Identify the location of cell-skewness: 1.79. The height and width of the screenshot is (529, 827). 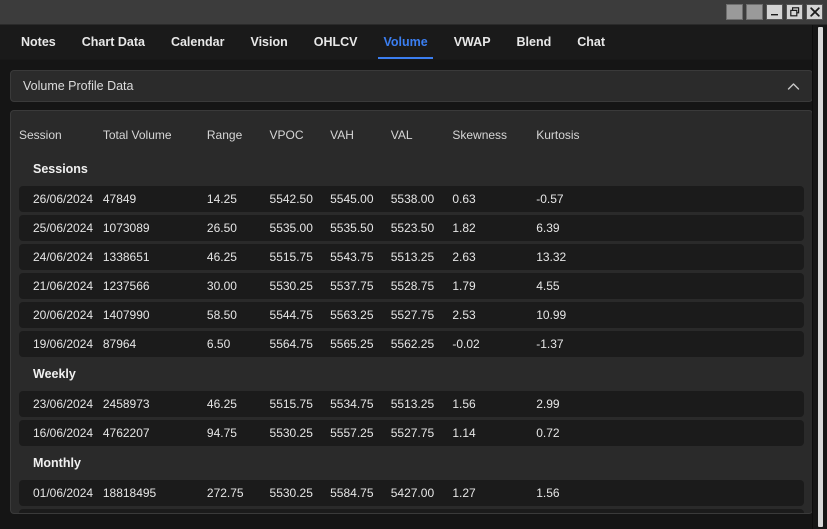
(494, 286).